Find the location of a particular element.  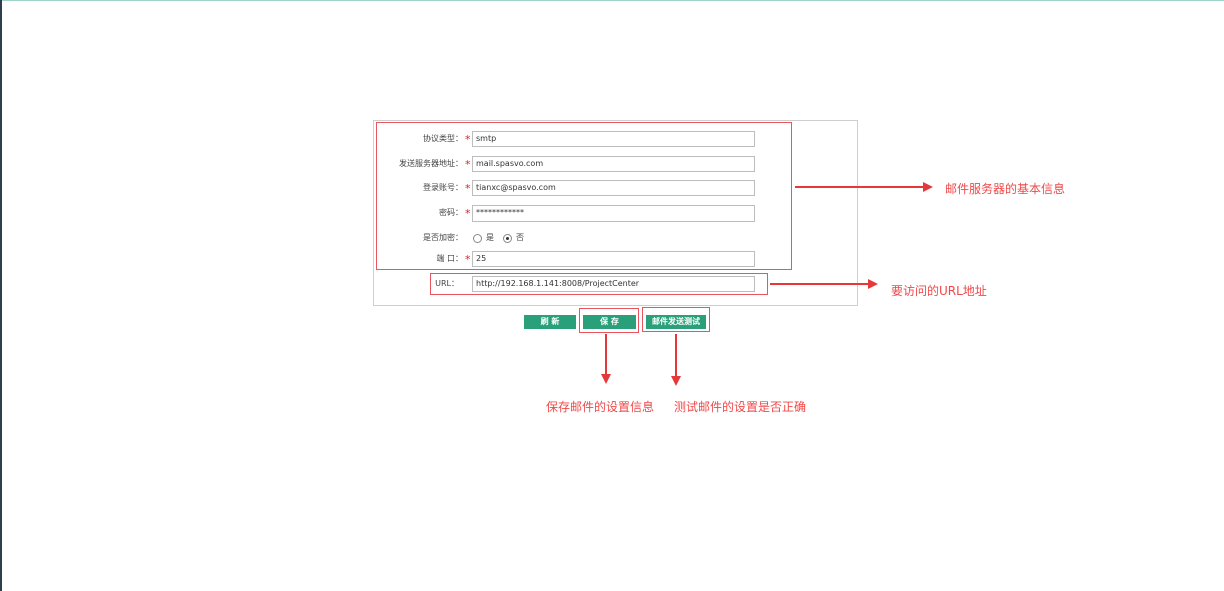

account-label: 登录账号： is located at coordinates (443, 187).